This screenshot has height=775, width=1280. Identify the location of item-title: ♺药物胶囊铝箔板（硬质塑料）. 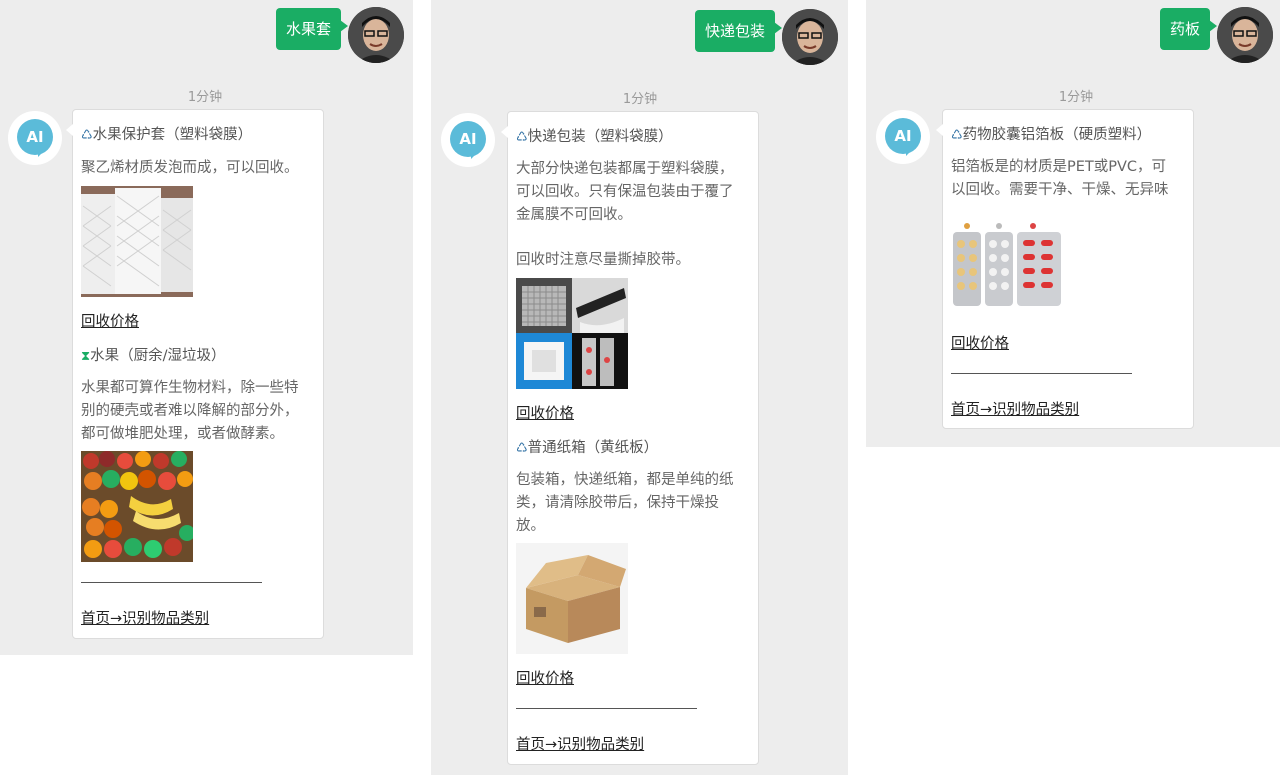
(1051, 133).